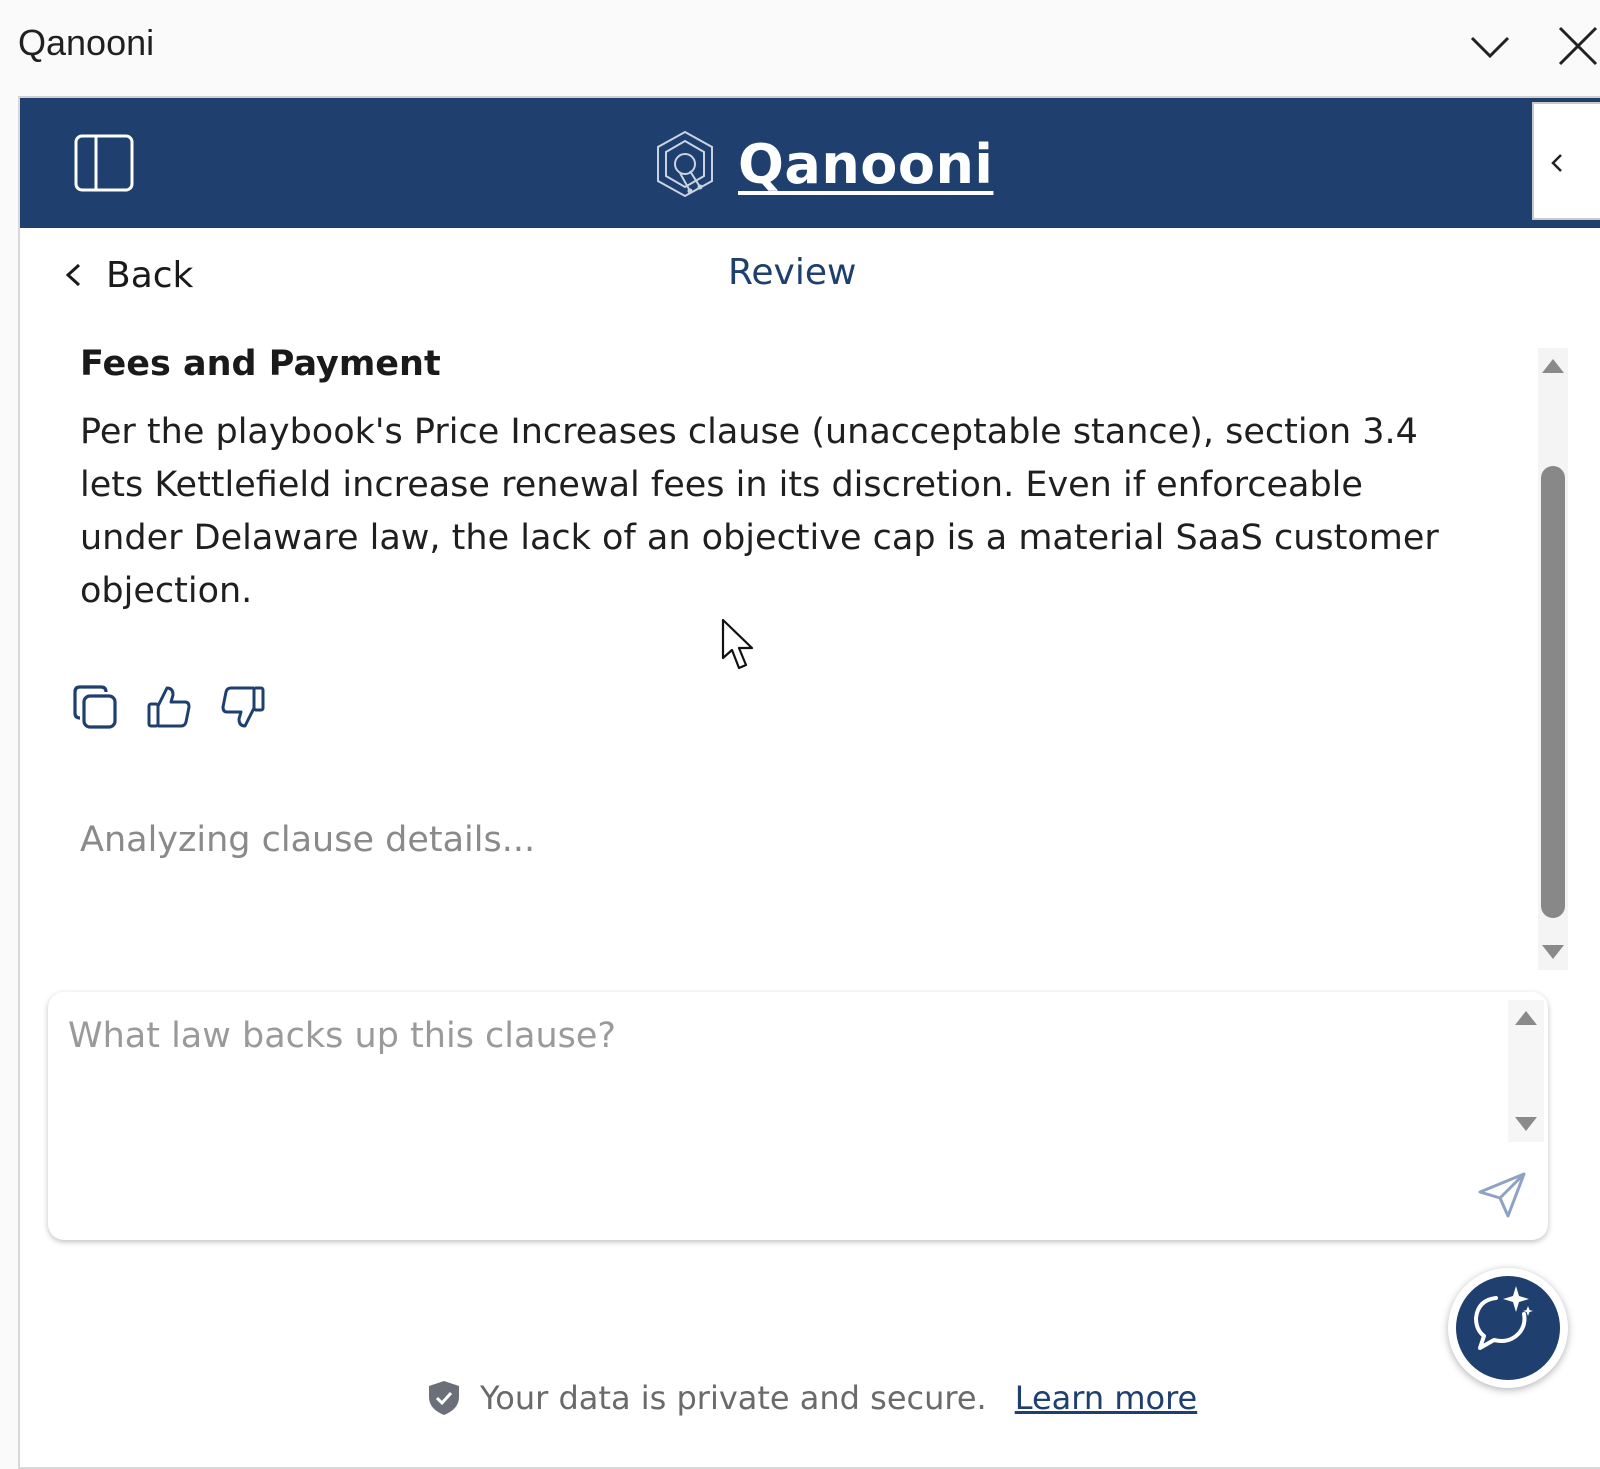 The image size is (1600, 1469). I want to click on nav-row: Back Review, so click(810, 276).